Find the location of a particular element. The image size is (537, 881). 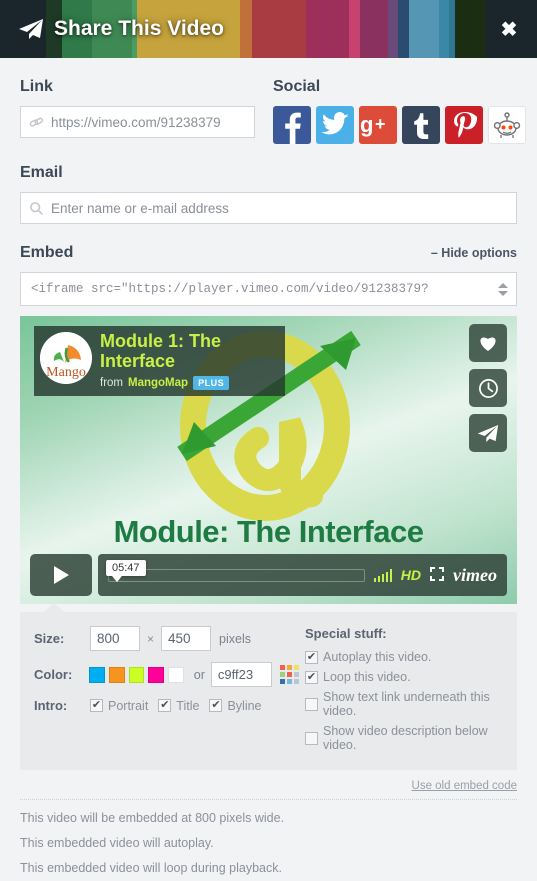

color-row: Color: or c9ff23 is located at coordinates (166, 674).